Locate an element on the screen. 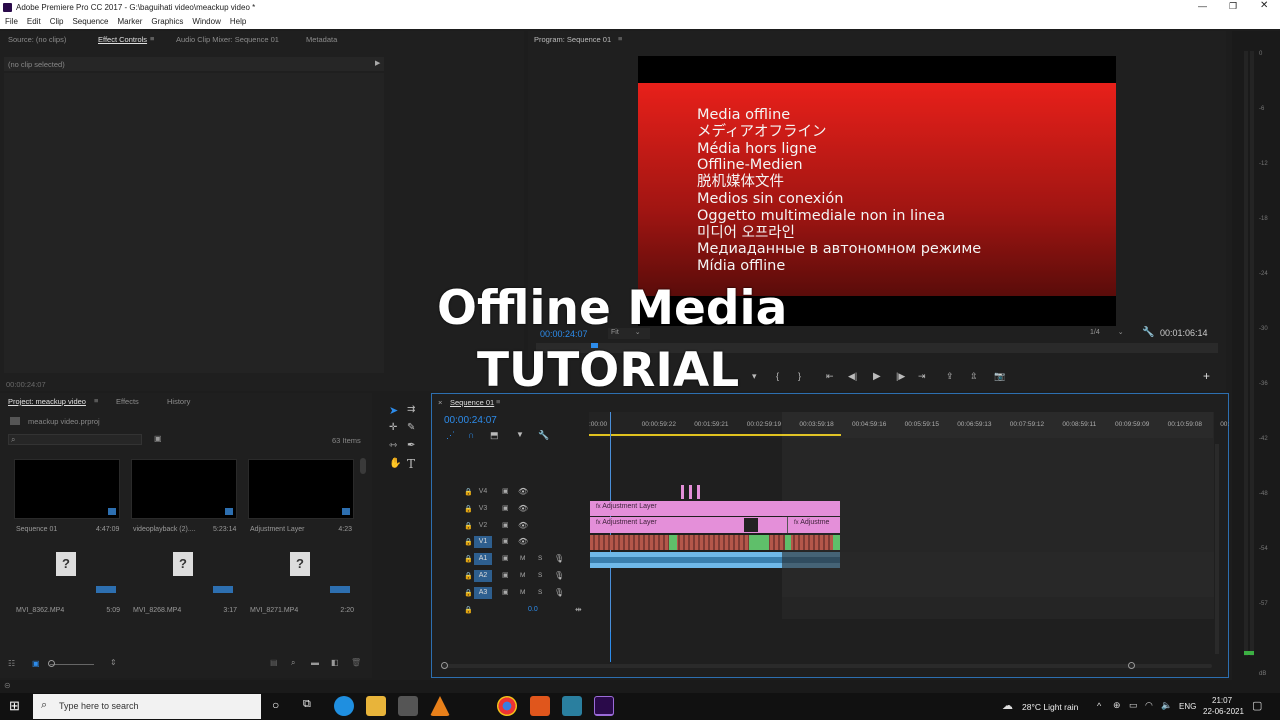 The image size is (1280, 720). pen-tool-icon: ✒ is located at coordinates (411, 445).